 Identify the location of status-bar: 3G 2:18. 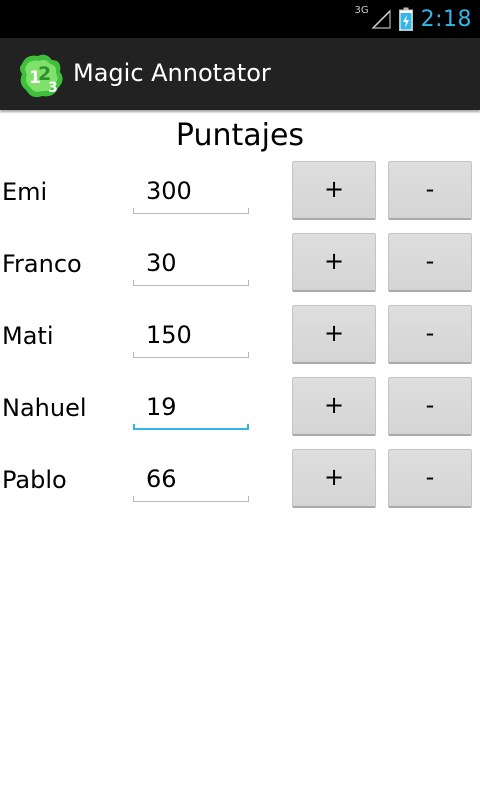
(240, 19).